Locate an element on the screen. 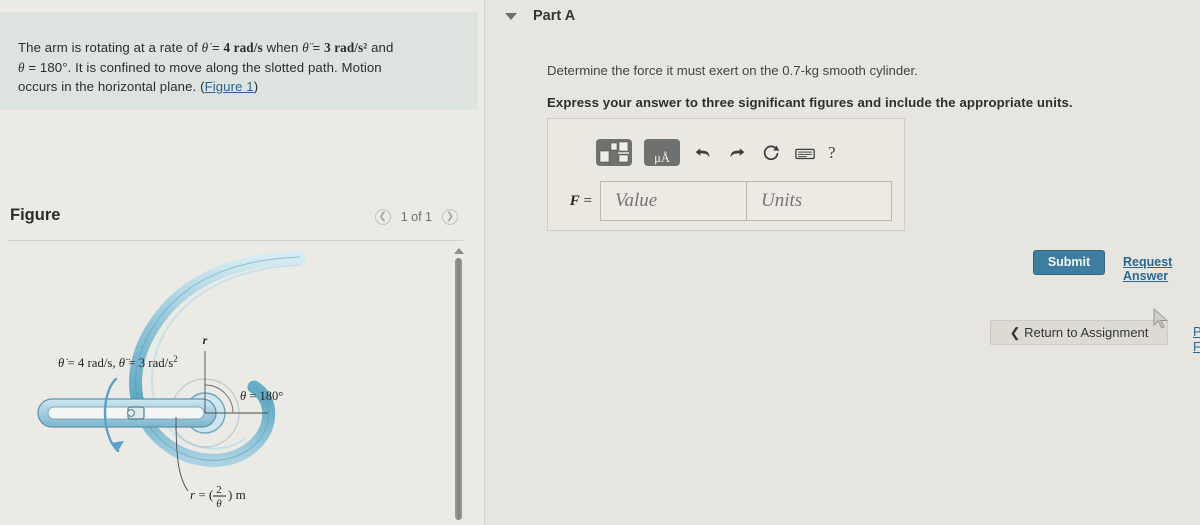  part-title: Part A is located at coordinates (554, 16).